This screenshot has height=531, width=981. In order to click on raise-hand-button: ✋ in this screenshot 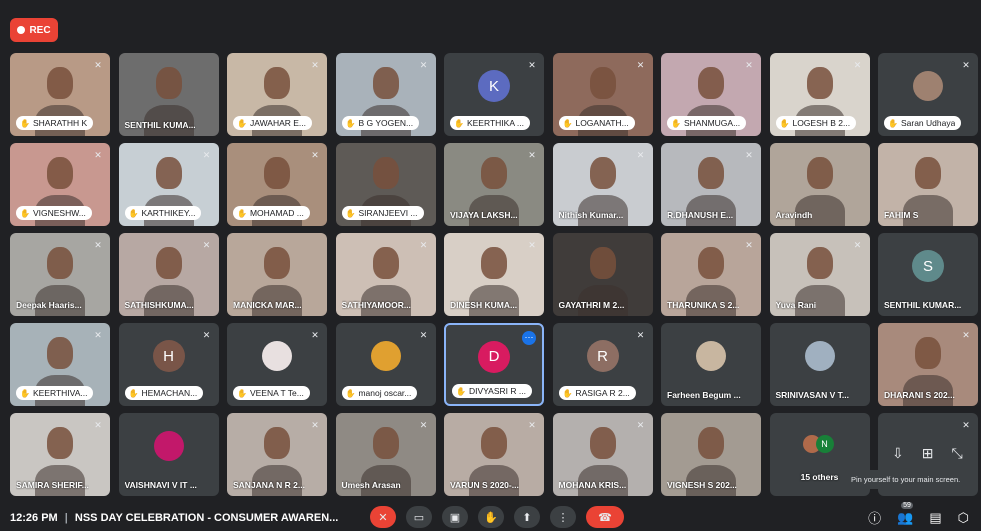, I will do `click(491, 517)`.